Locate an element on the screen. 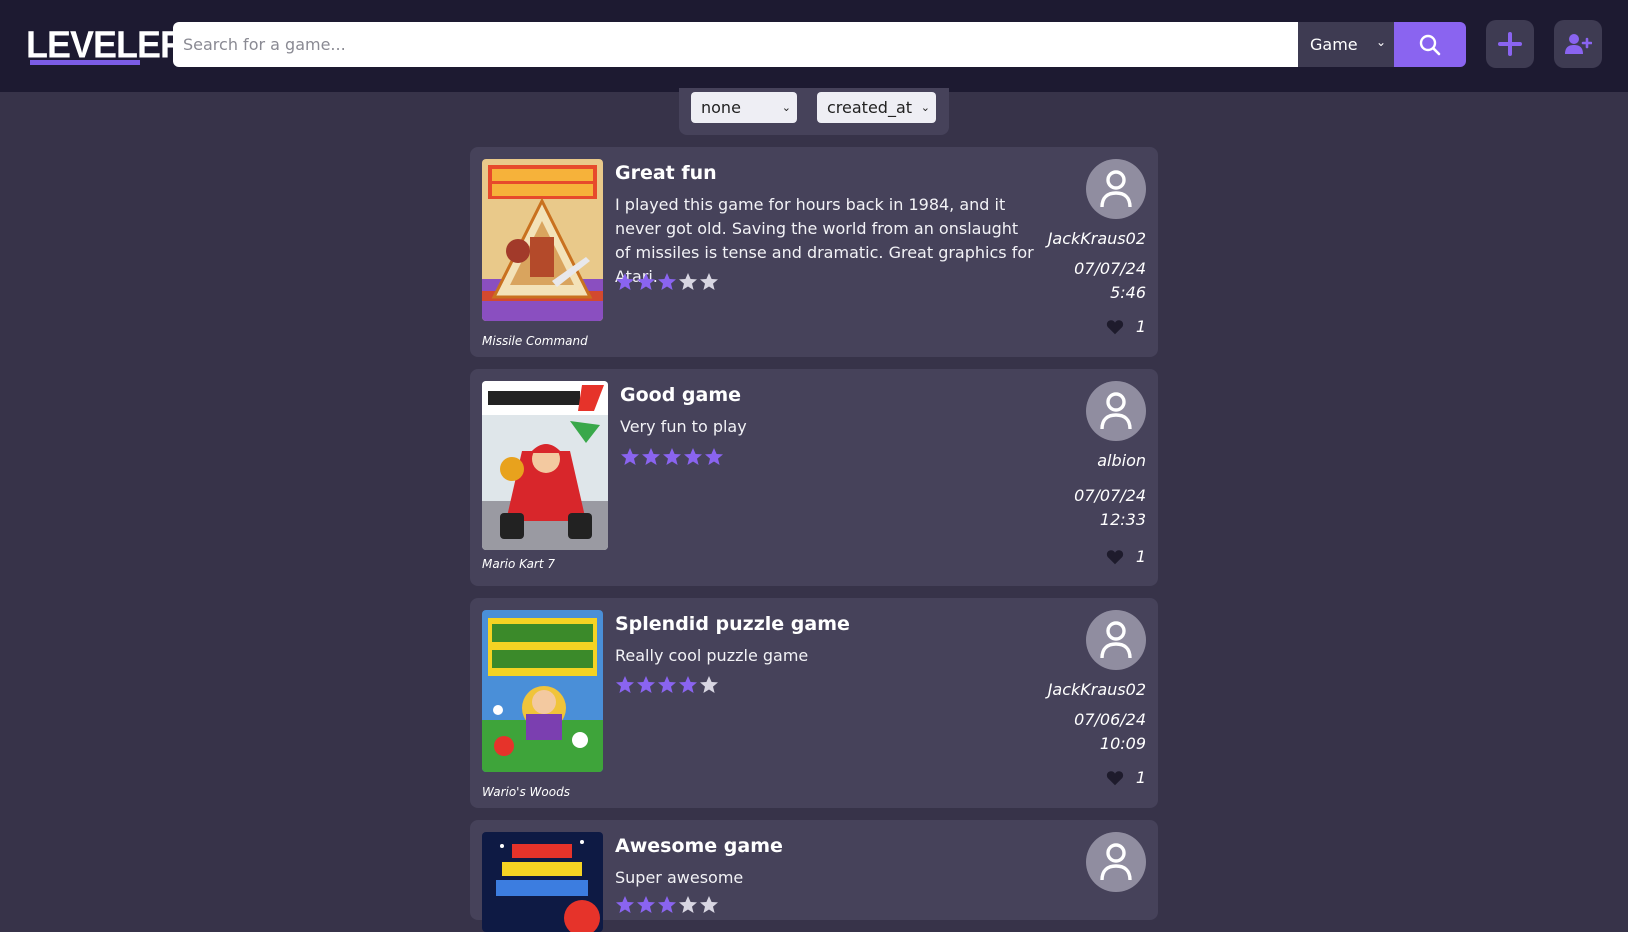 This screenshot has height=932, width=1628. review-title: Good game is located at coordinates (680, 395).